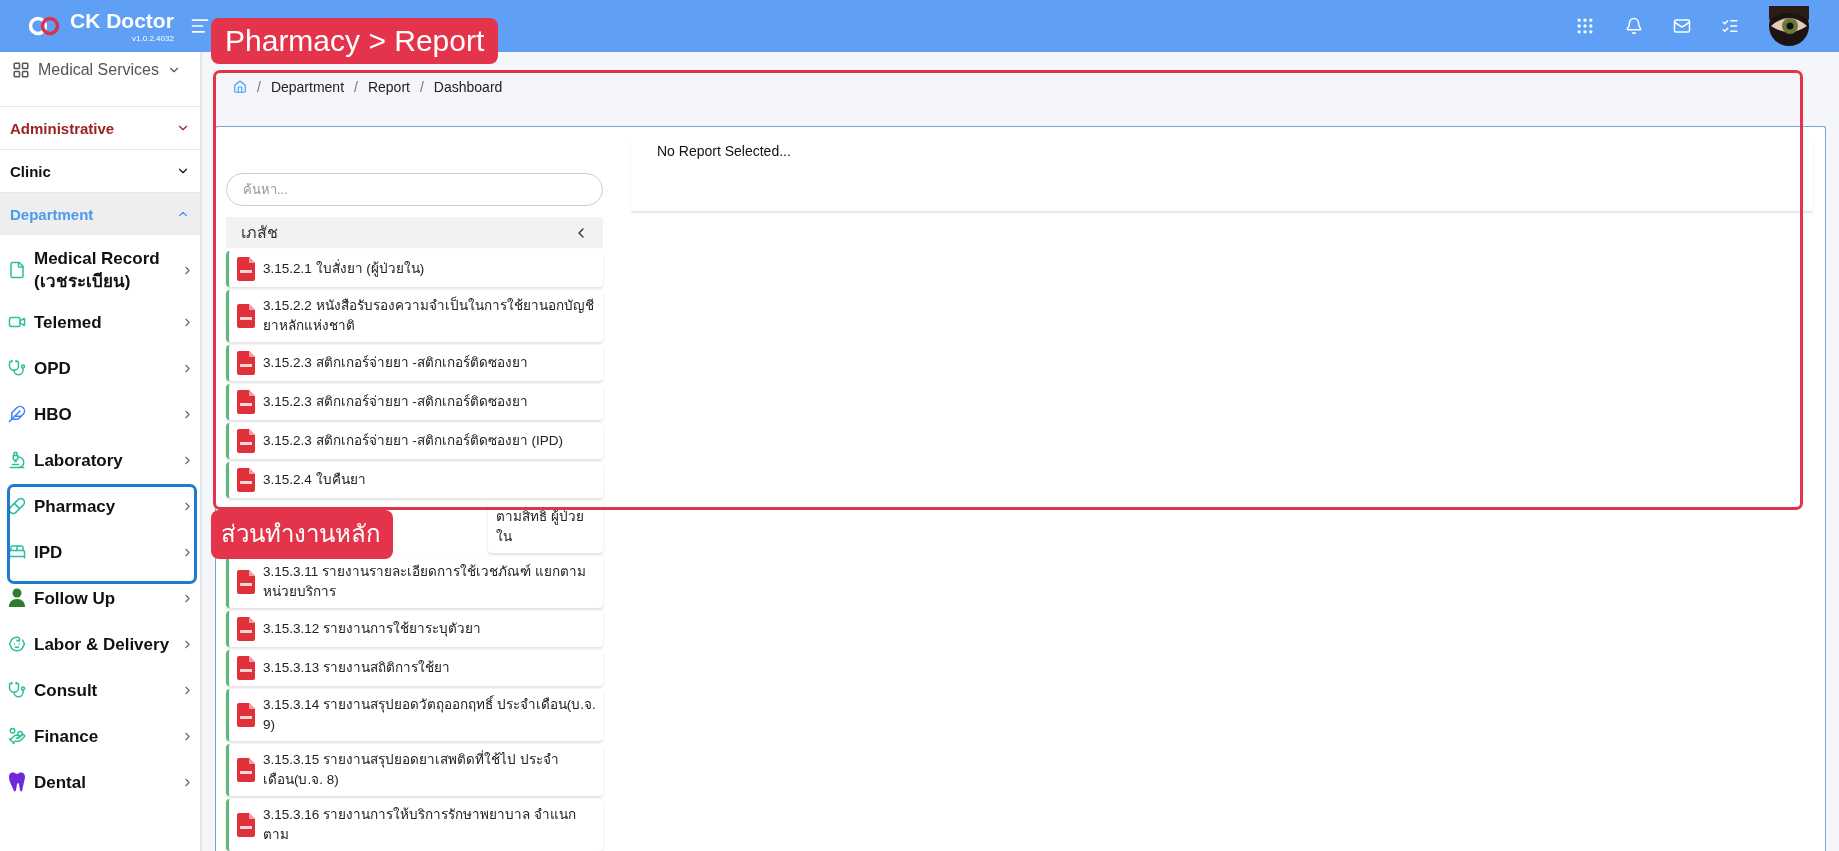 The image size is (1839, 851). What do you see at coordinates (67, 736) in the screenshot?
I see `menu-item-label: Finance` at bounding box center [67, 736].